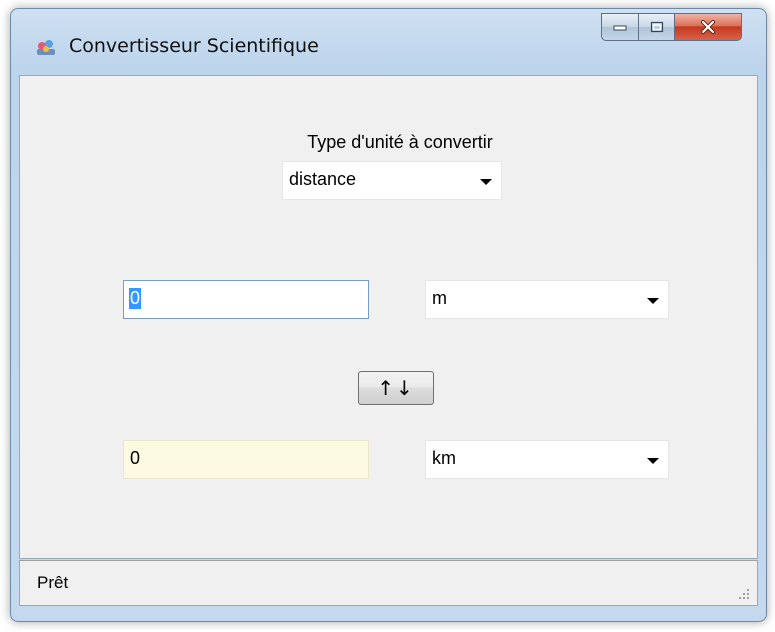 The width and height of the screenshot is (775, 632). I want to click on status-bar: Prêt, so click(388, 583).